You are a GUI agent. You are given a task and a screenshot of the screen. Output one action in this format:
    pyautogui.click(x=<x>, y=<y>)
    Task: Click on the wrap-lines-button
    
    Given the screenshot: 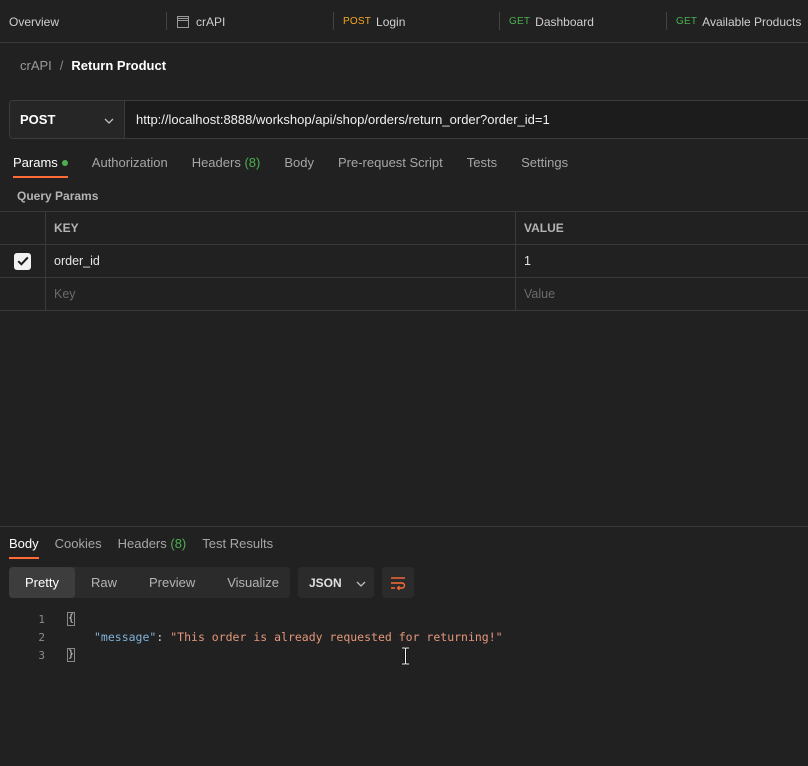 What is the action you would take?
    pyautogui.click(x=398, y=582)
    